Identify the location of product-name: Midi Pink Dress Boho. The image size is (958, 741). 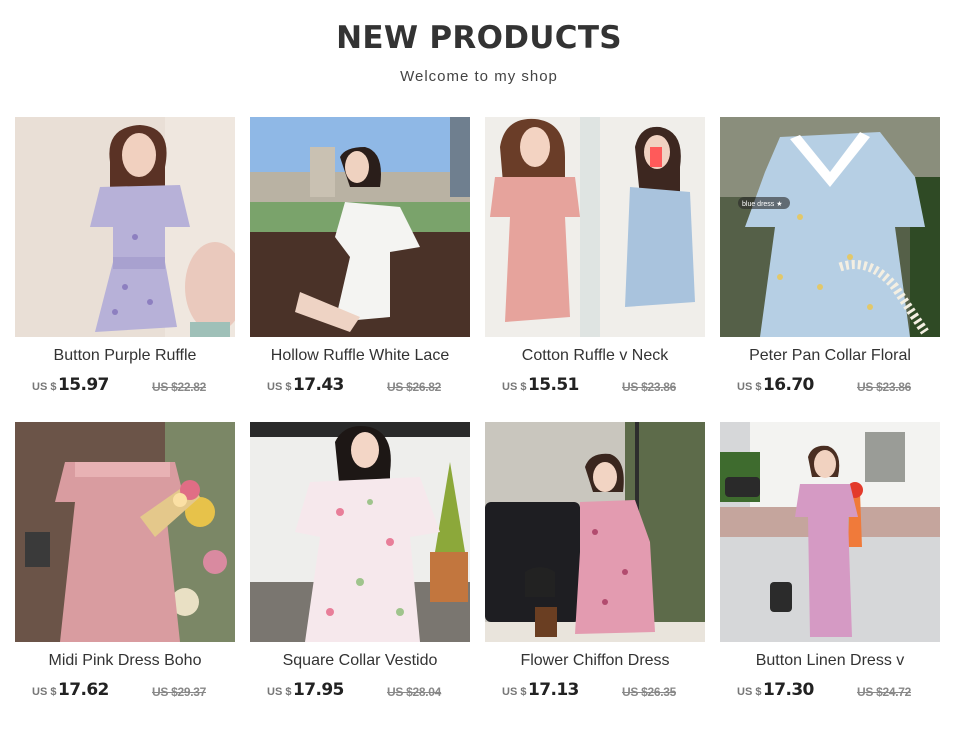
(125, 661).